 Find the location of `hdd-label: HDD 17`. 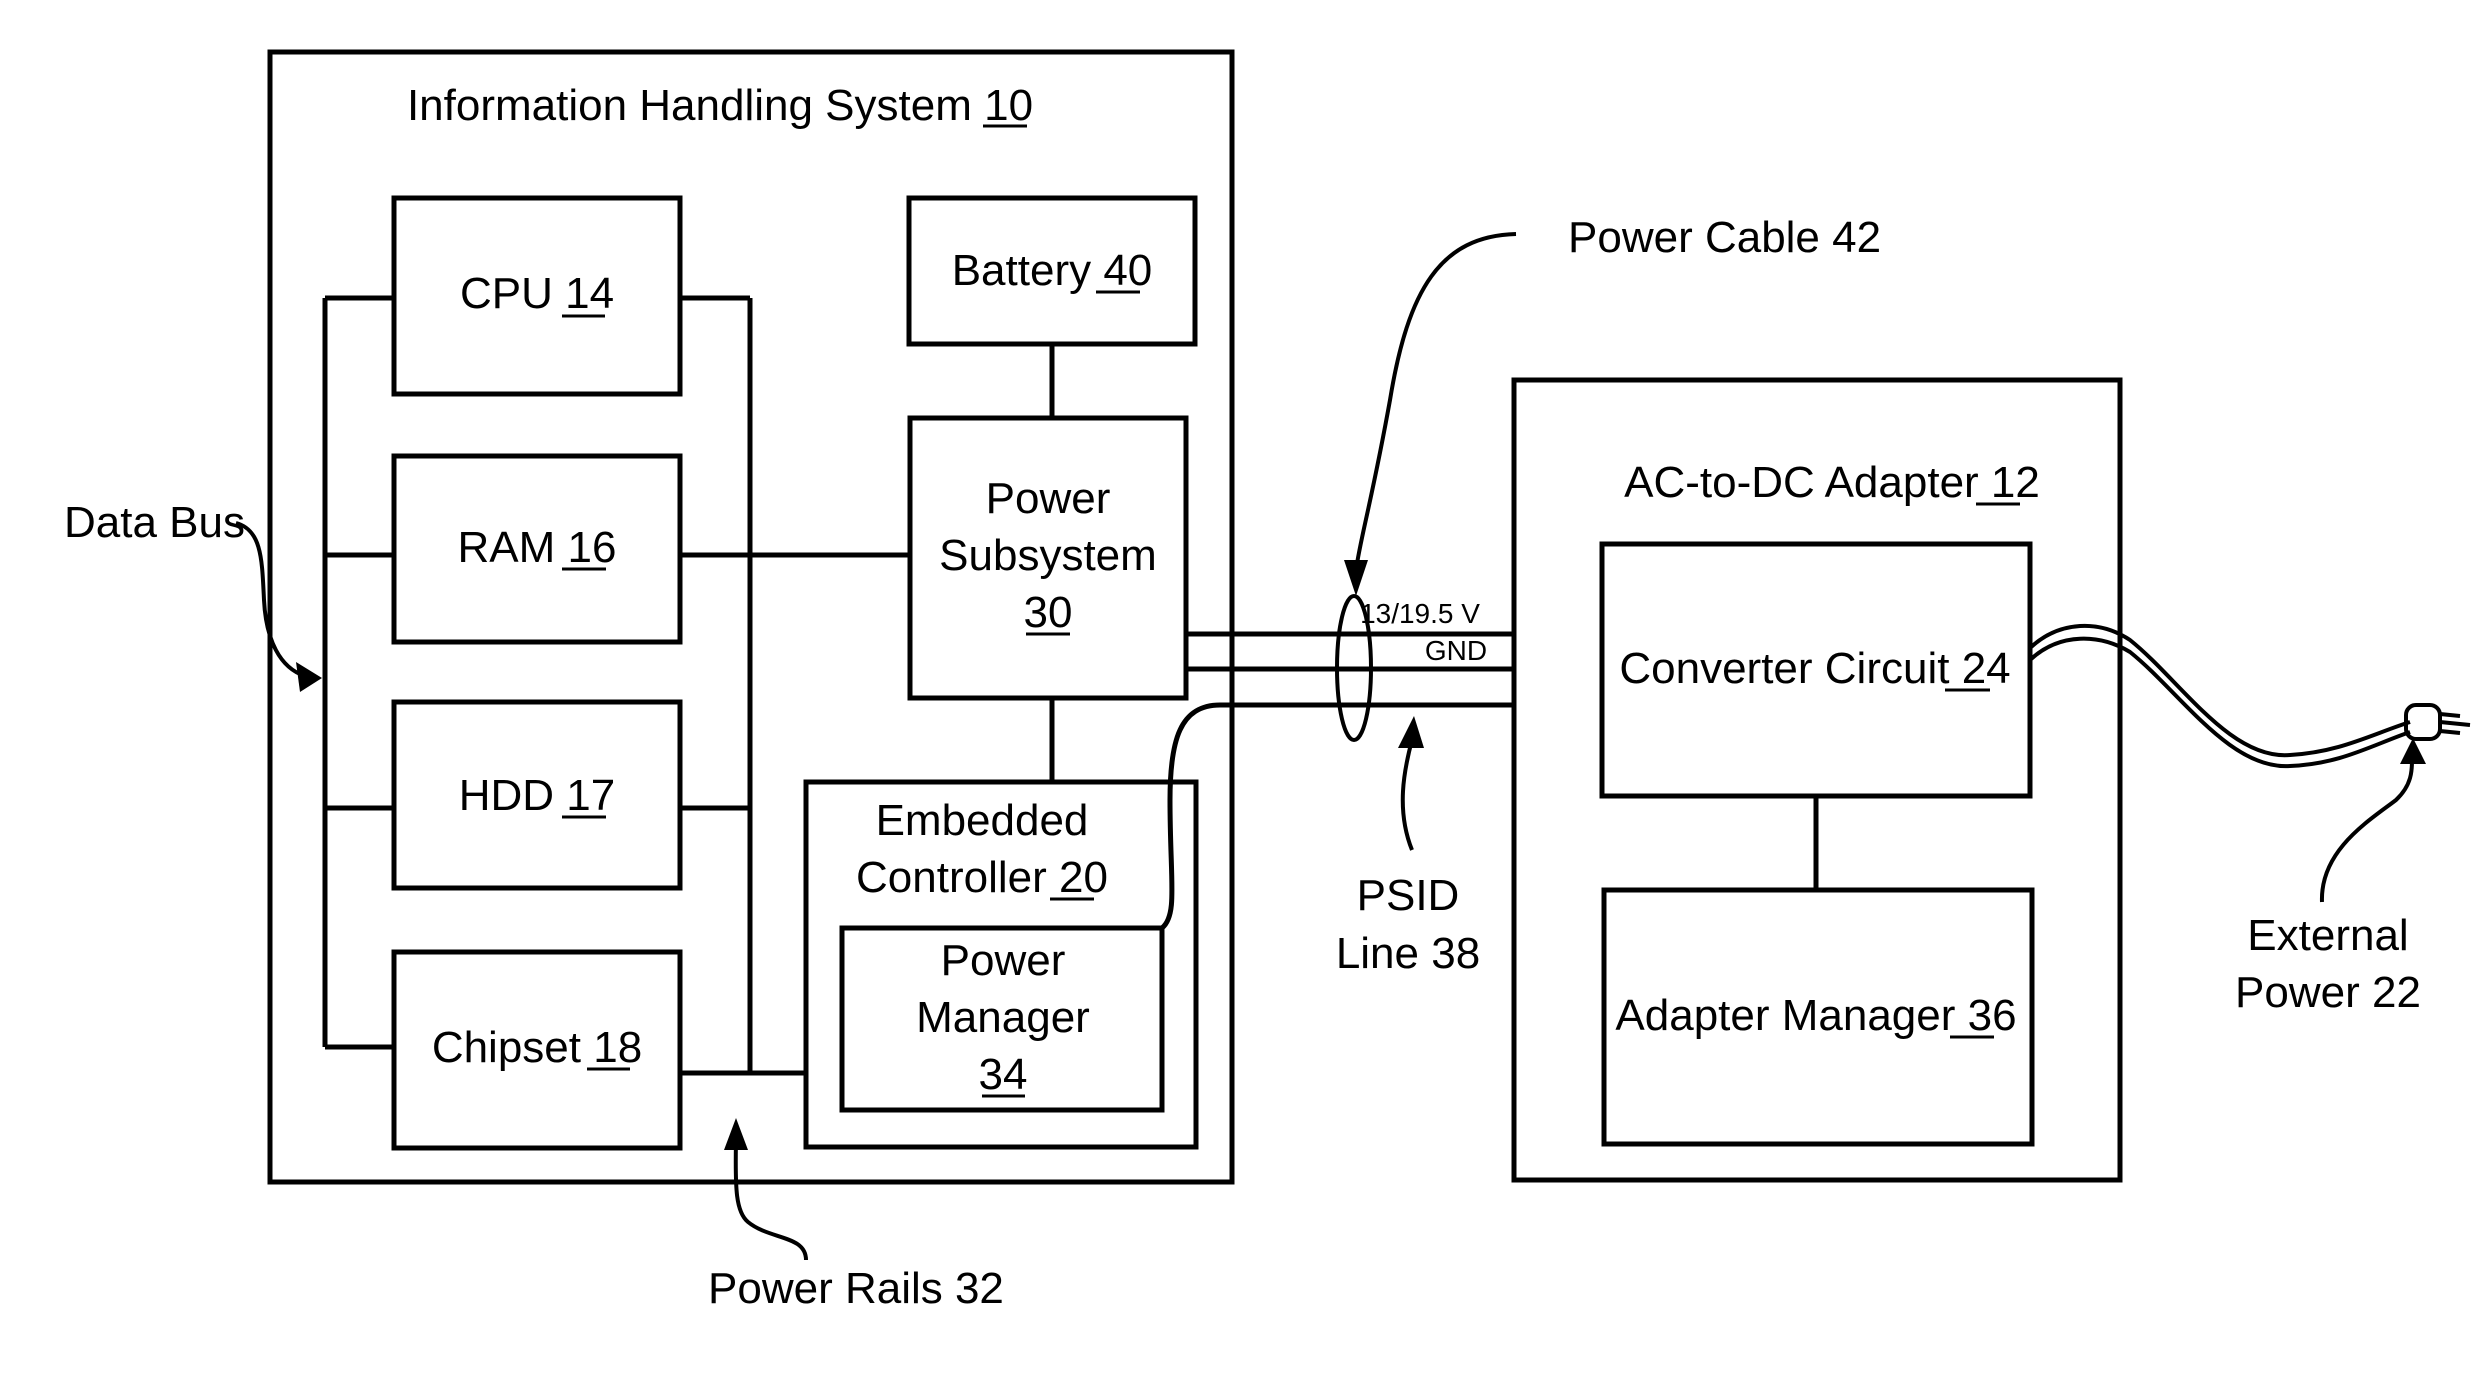

hdd-label: HDD 17 is located at coordinates (537, 795).